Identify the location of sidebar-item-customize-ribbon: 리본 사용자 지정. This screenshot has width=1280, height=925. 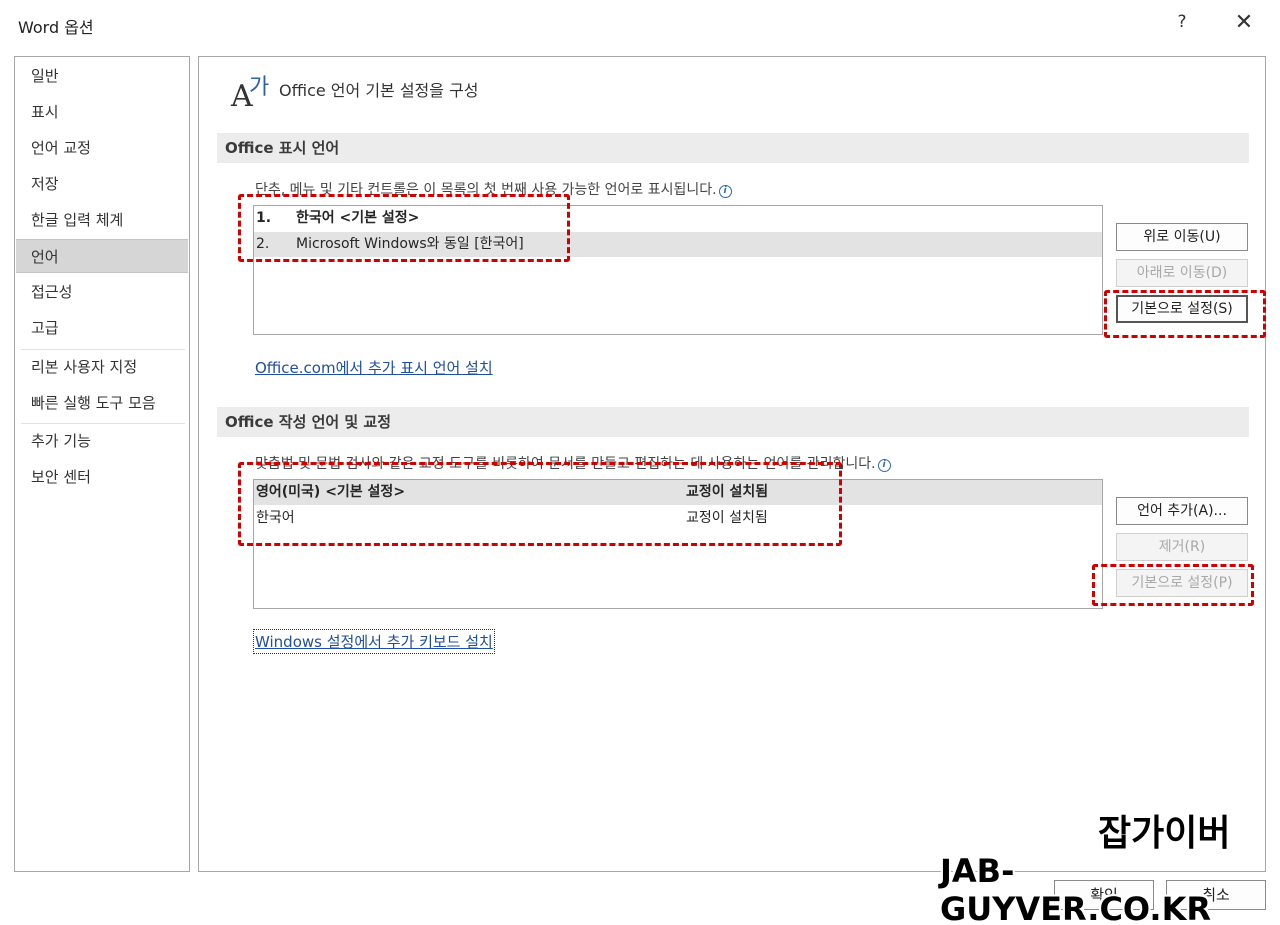
(102, 367).